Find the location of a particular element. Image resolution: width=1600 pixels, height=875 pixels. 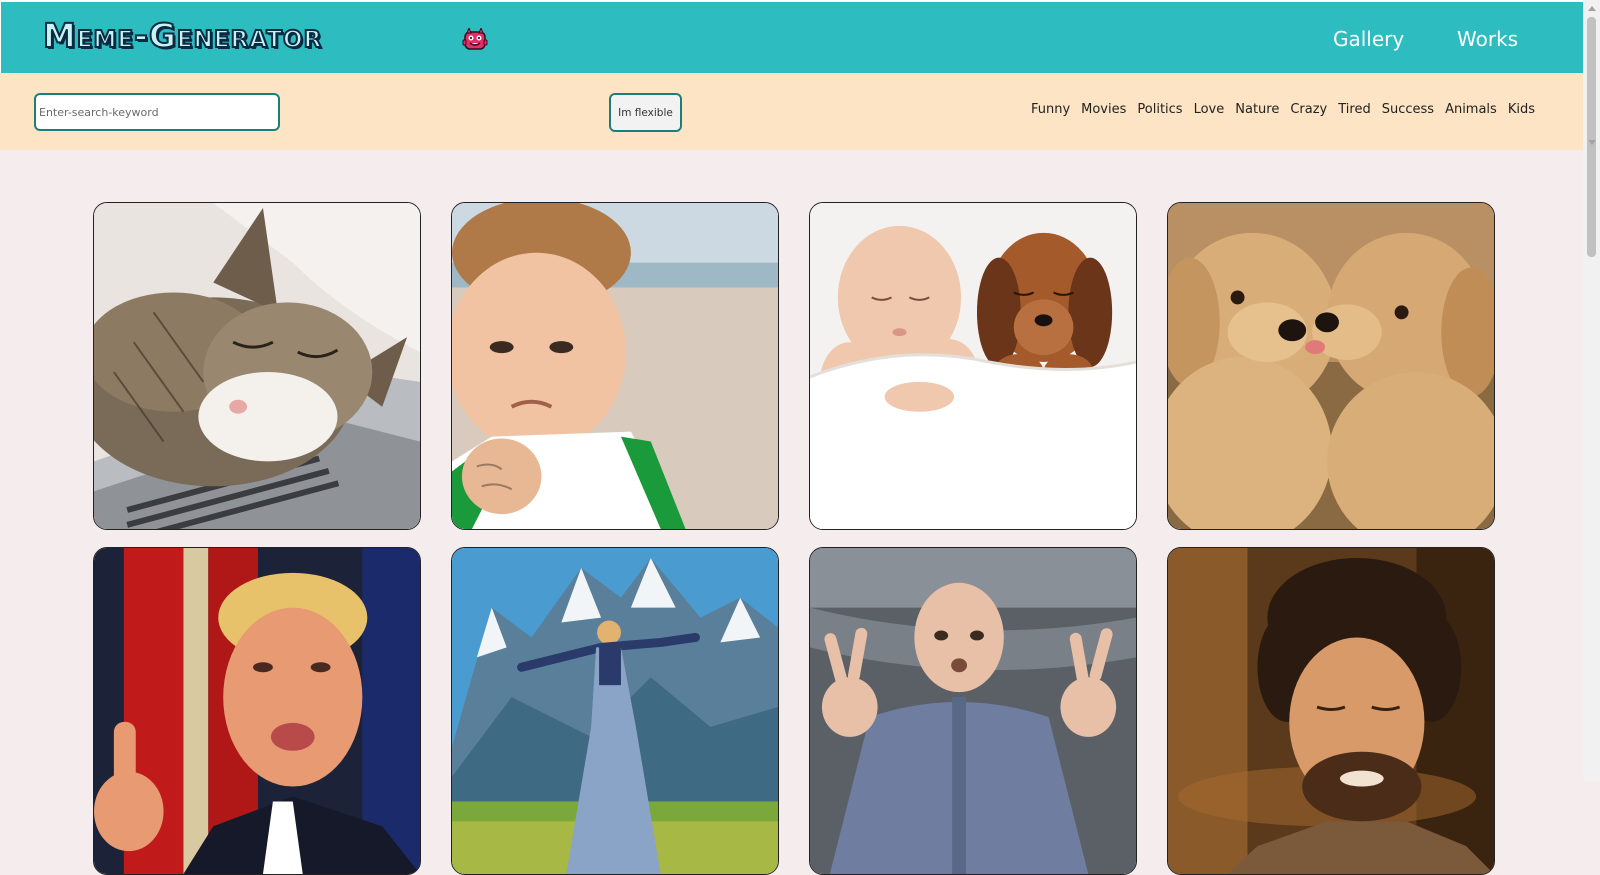

keyword-tired: Tired is located at coordinates (1354, 110).